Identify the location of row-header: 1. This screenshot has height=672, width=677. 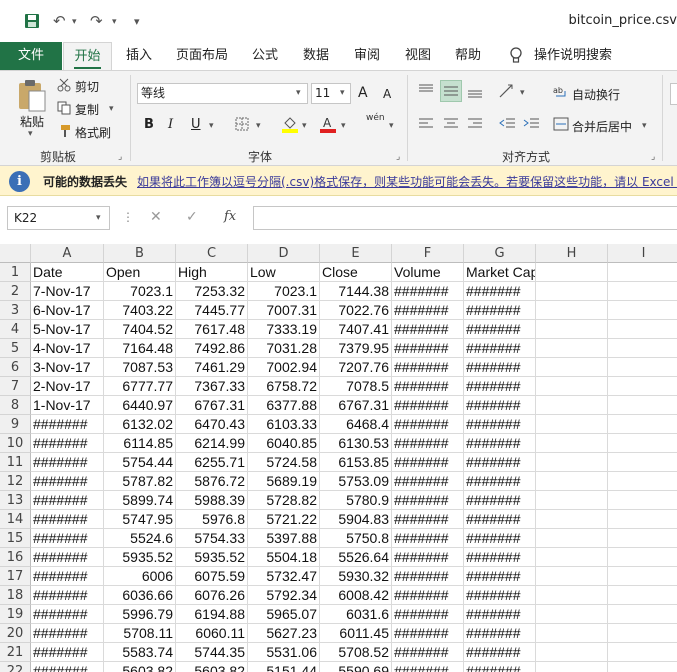
(15, 272).